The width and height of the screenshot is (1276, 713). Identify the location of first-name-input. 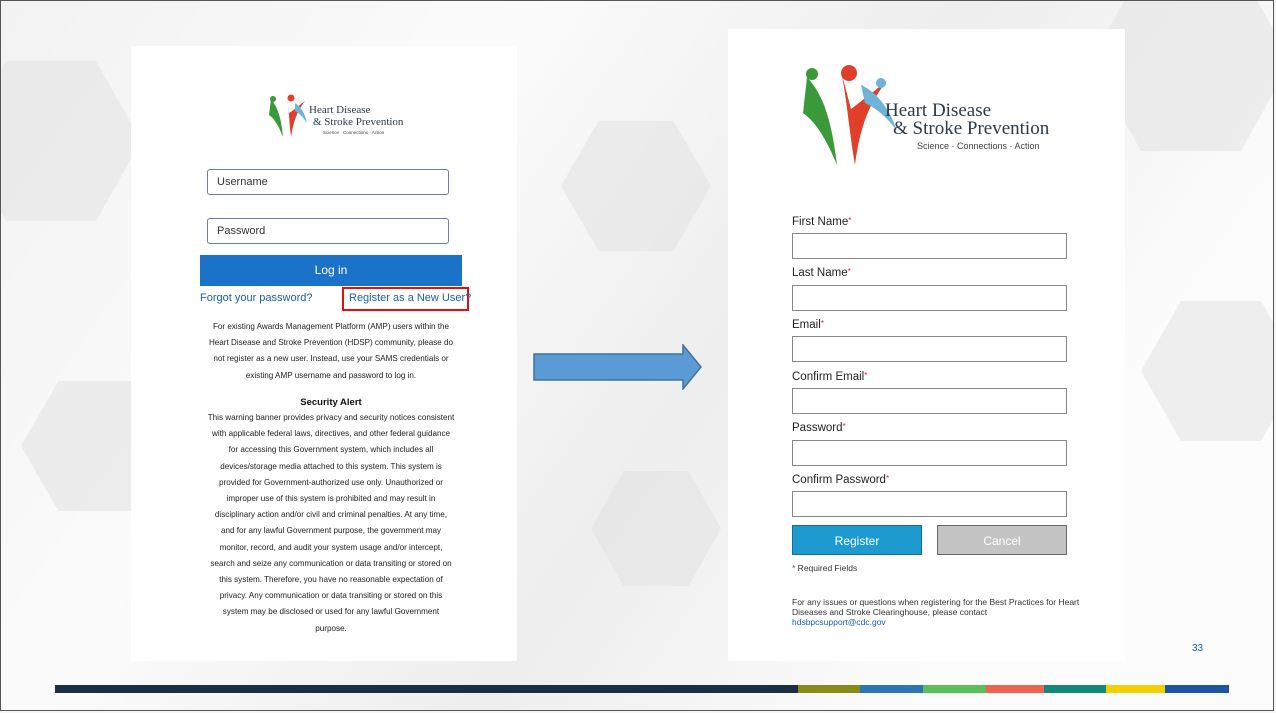
(929, 246).